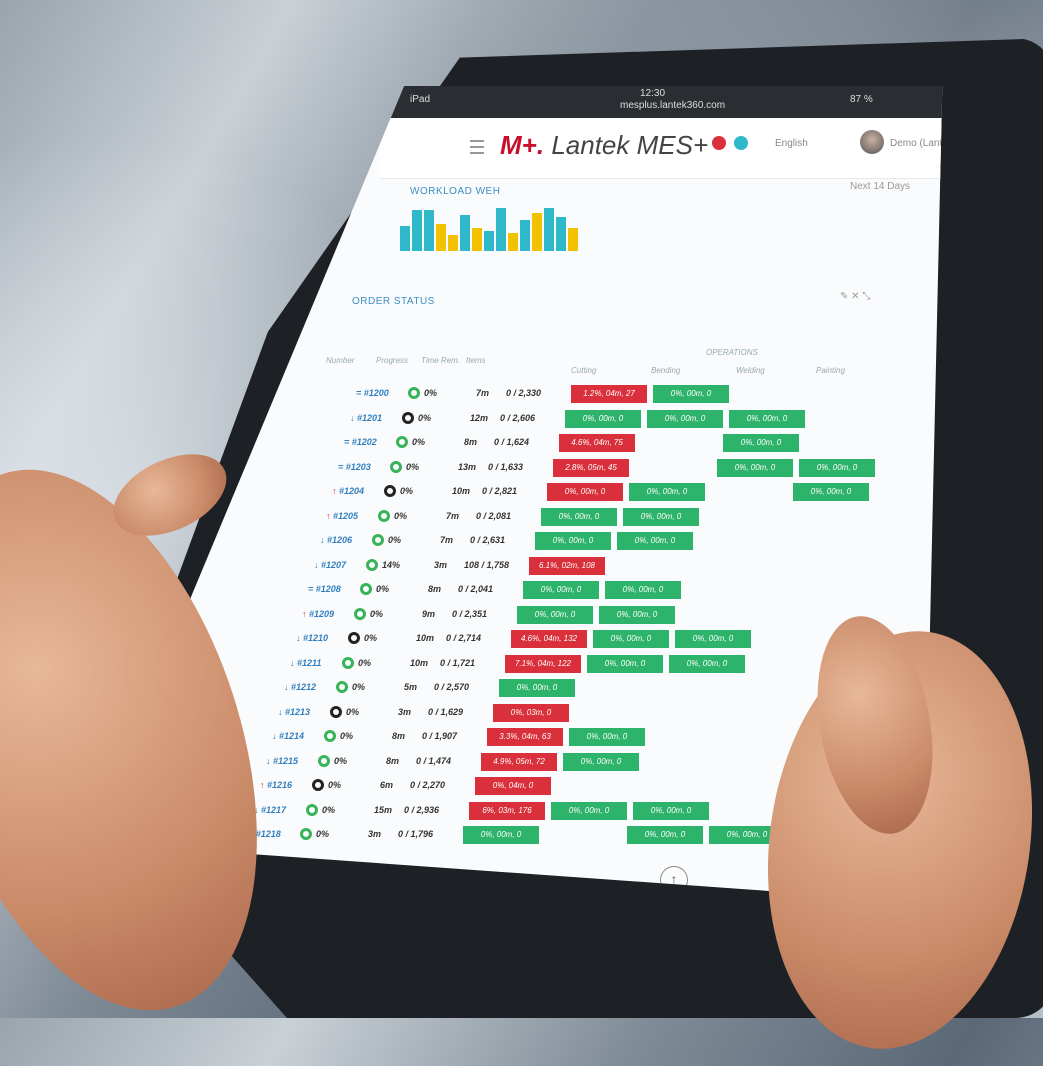 The height and width of the screenshot is (1066, 1043). I want to click on order-number: ↓ #1213, so click(294, 712).